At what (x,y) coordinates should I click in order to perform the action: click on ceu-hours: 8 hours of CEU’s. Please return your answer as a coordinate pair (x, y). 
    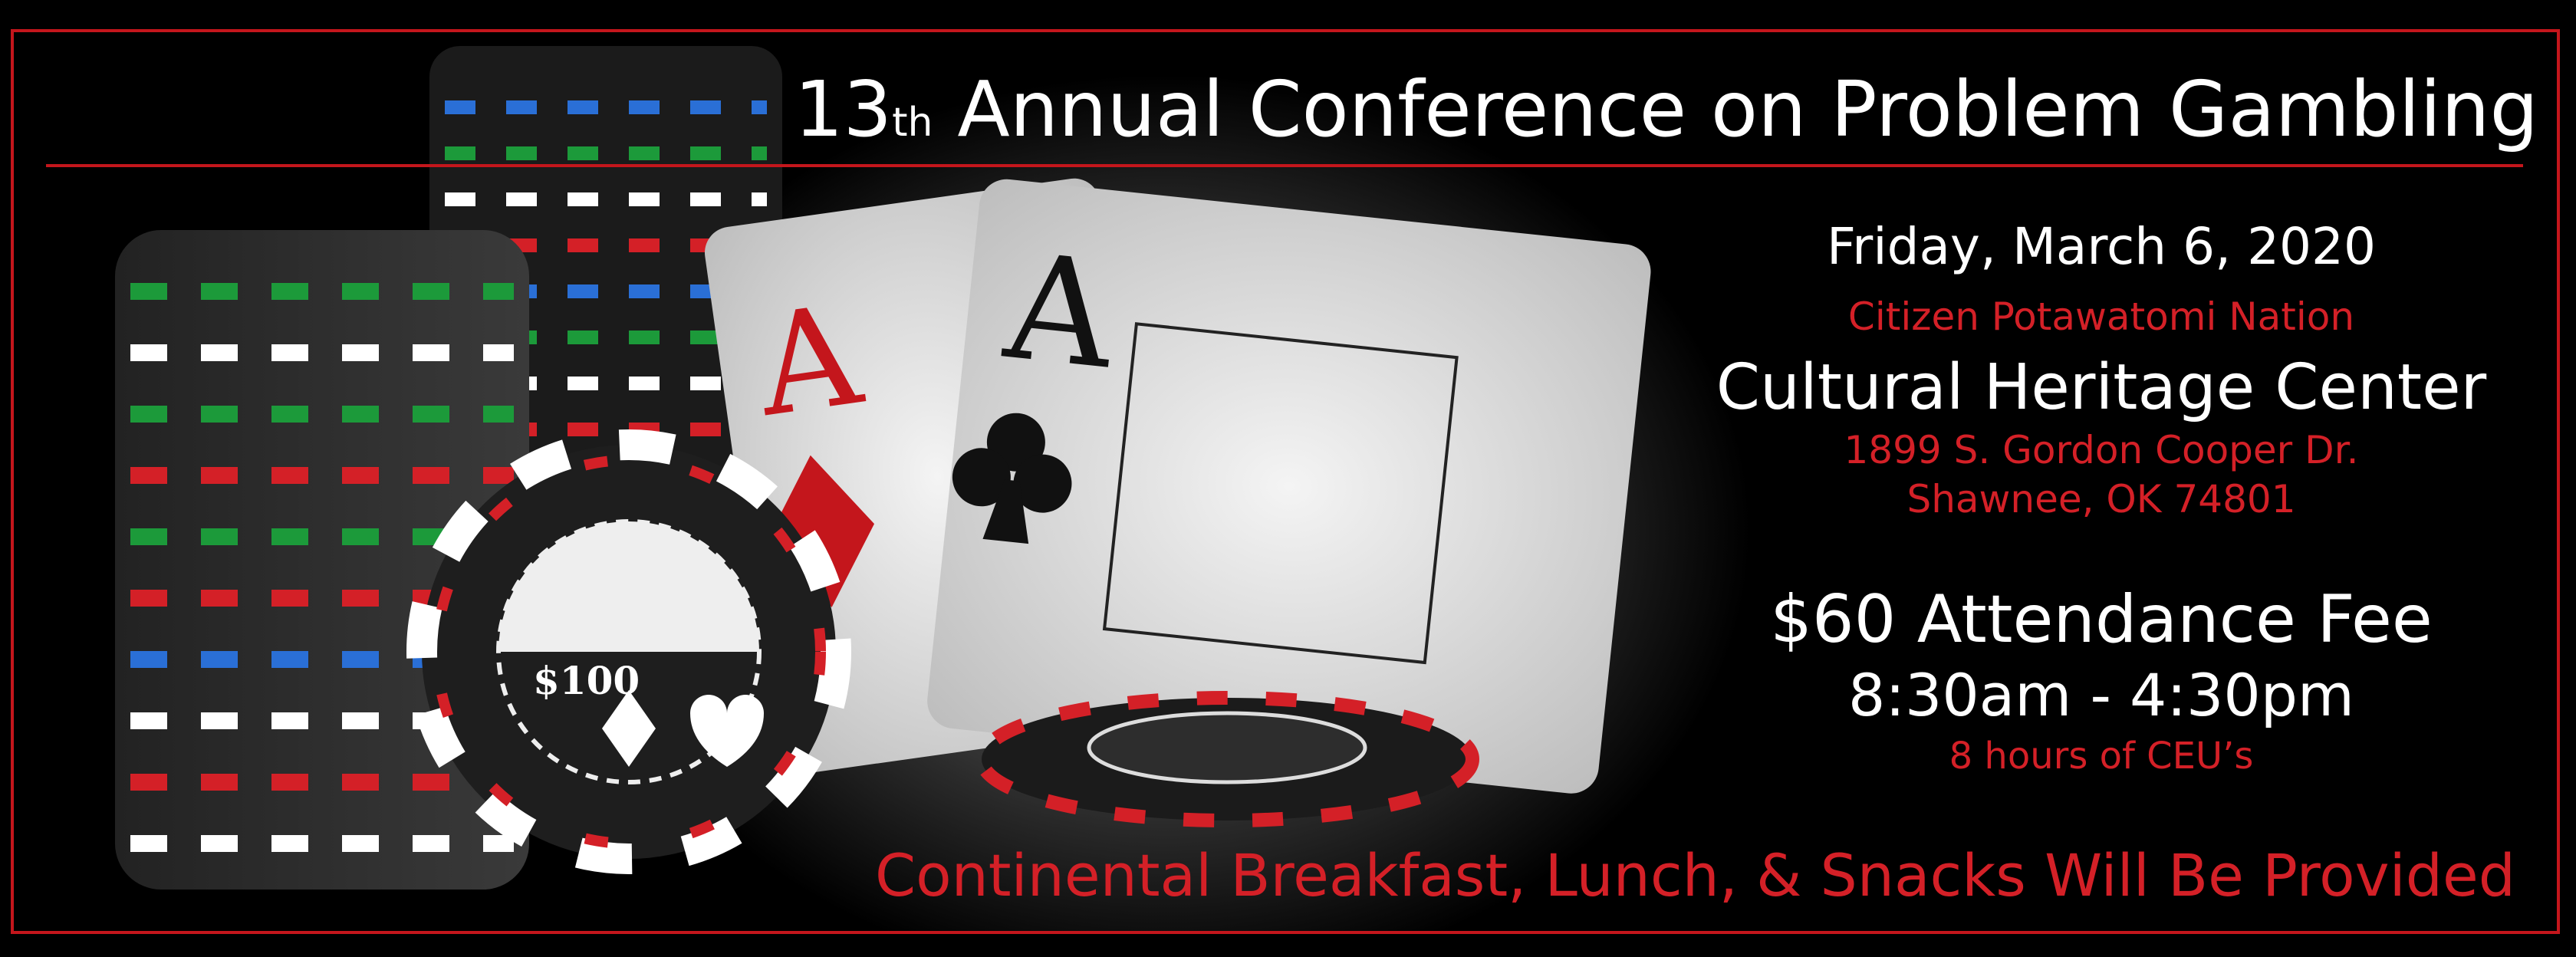
    Looking at the image, I should click on (2101, 756).